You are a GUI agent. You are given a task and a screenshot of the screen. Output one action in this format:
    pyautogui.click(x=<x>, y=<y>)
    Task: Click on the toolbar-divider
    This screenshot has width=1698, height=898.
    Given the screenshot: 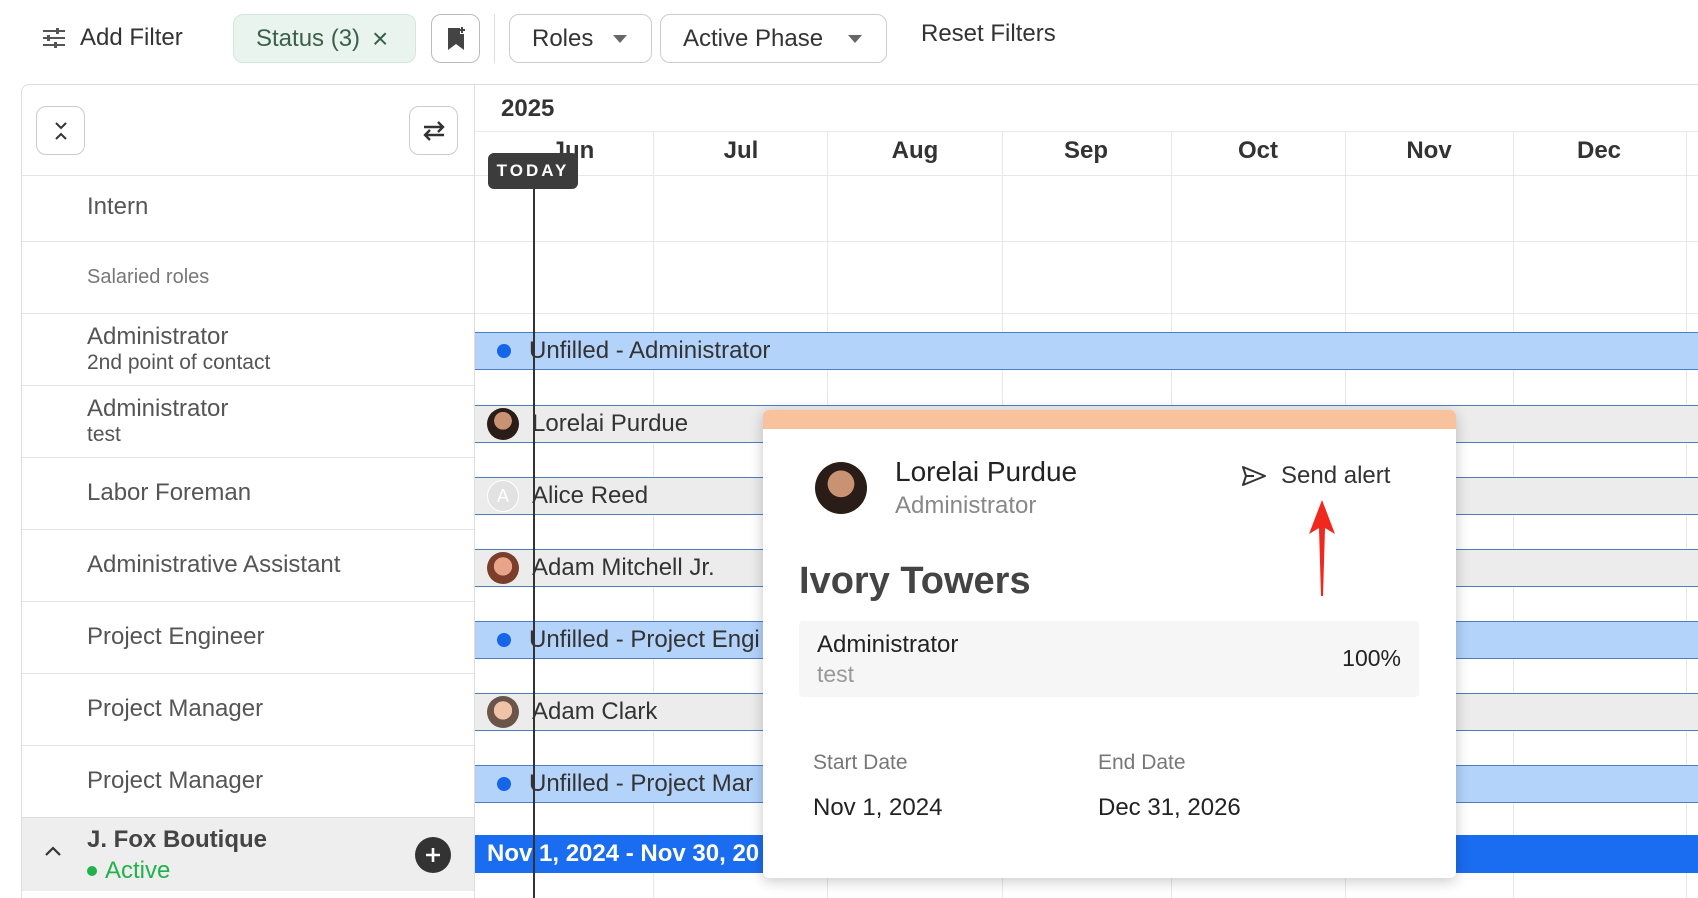 What is the action you would take?
    pyautogui.click(x=494, y=38)
    